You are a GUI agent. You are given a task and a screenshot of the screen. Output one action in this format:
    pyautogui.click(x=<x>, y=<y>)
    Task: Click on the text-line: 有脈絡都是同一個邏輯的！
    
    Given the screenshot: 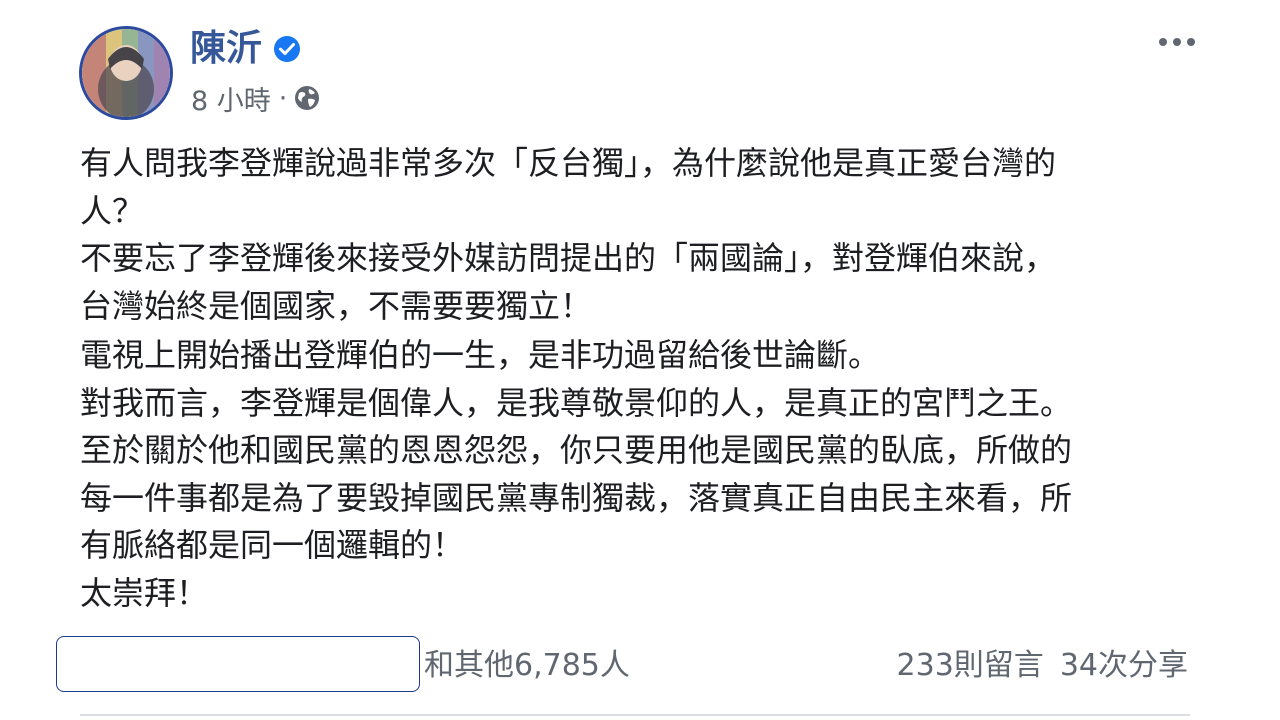 What is the action you would take?
    pyautogui.click(x=272, y=545)
    